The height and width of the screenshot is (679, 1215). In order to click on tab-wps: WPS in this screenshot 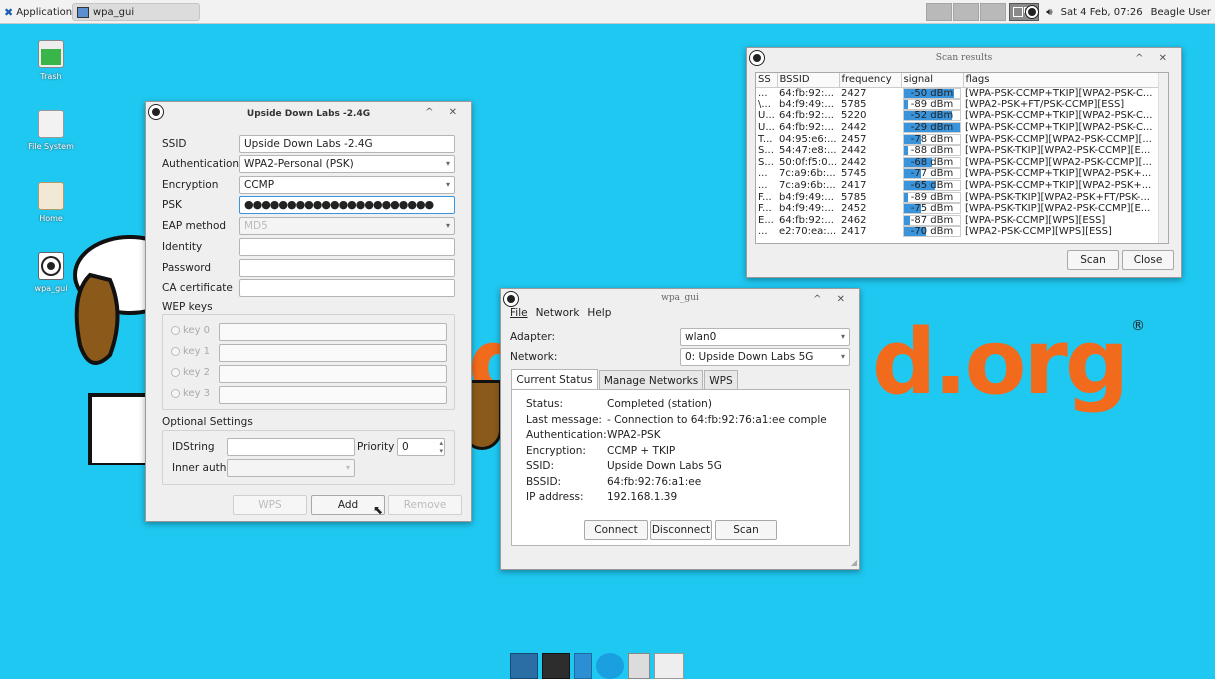, I will do `click(721, 380)`.